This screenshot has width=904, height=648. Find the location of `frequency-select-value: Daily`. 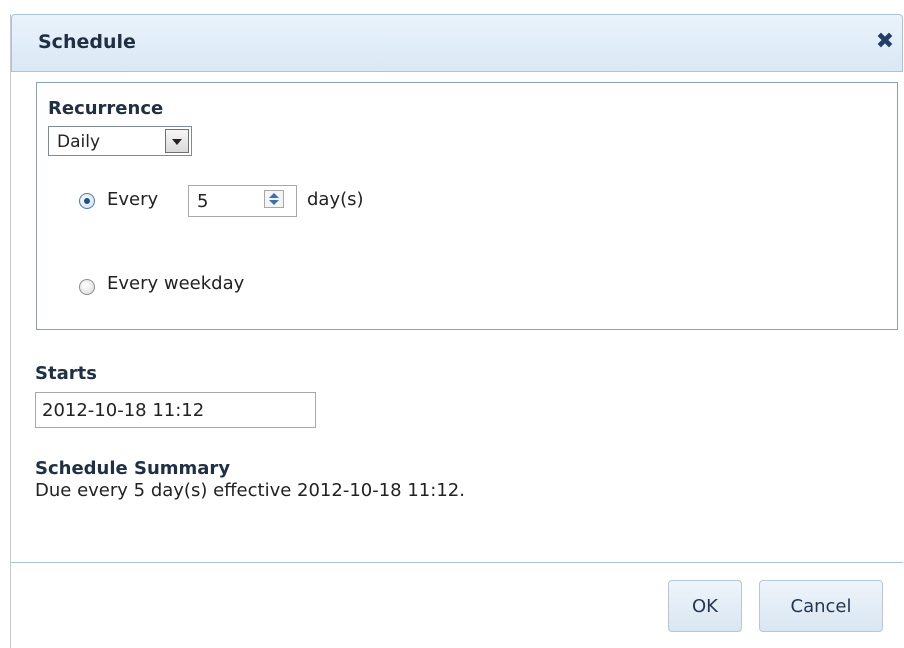

frequency-select-value: Daily is located at coordinates (79, 142).